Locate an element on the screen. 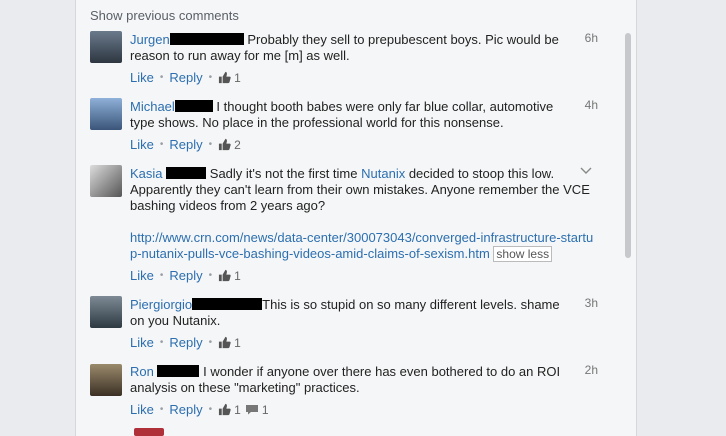 This screenshot has width=726, height=436. reply-count: 1 is located at coordinates (265, 409).